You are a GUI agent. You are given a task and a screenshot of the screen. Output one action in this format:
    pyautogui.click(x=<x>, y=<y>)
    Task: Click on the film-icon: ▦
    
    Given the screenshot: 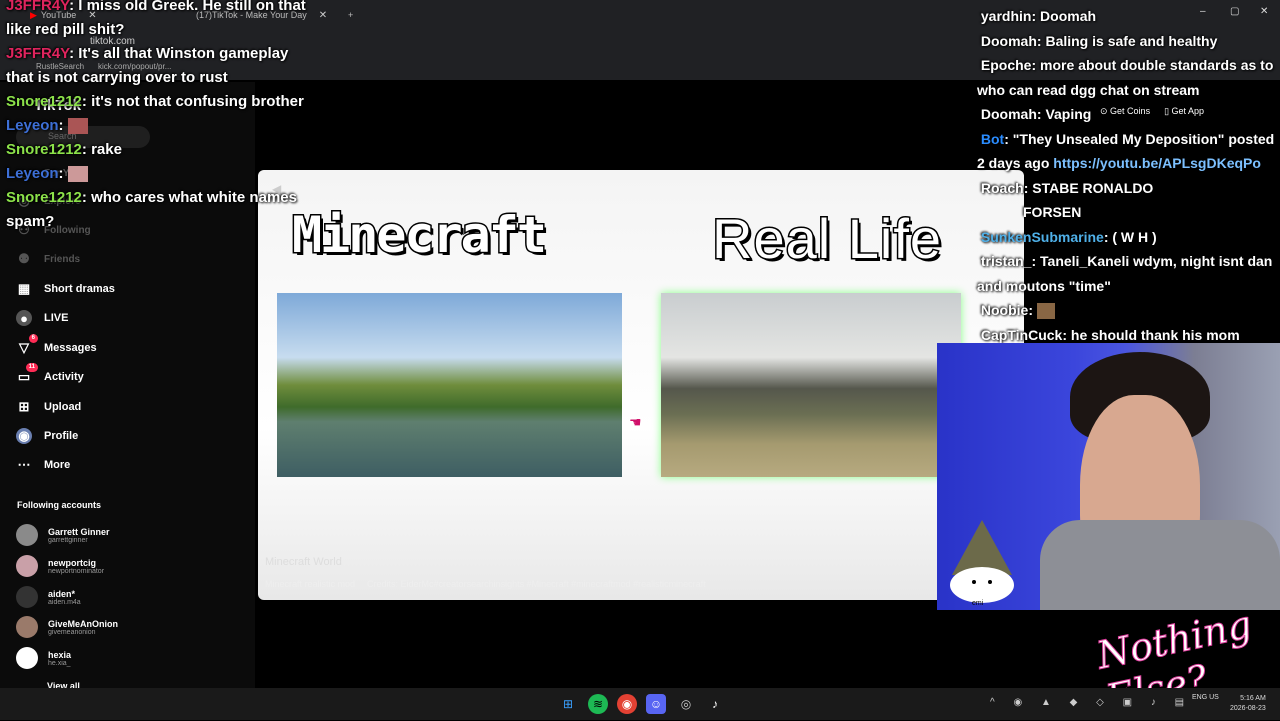 What is the action you would take?
    pyautogui.click(x=24, y=288)
    